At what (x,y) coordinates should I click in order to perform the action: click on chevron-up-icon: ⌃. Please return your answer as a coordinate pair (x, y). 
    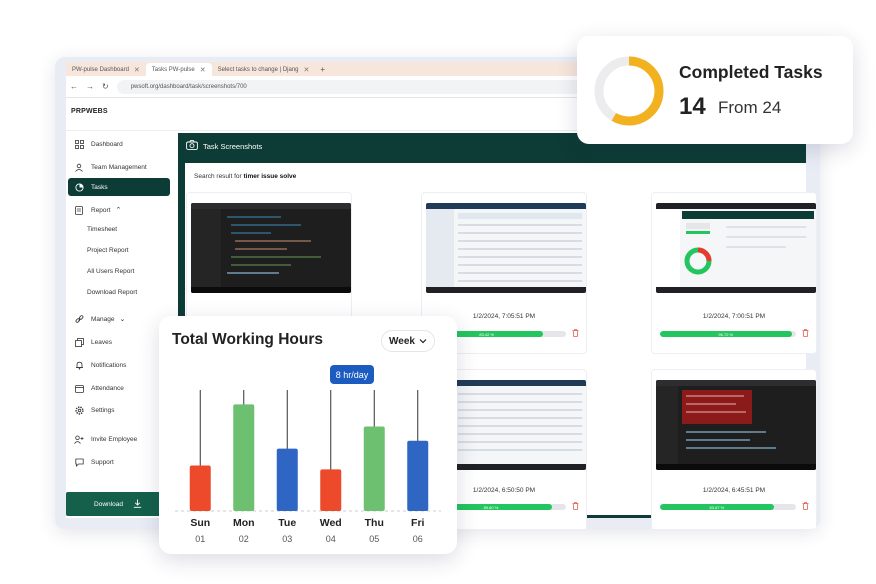
    Looking at the image, I should click on (119, 210).